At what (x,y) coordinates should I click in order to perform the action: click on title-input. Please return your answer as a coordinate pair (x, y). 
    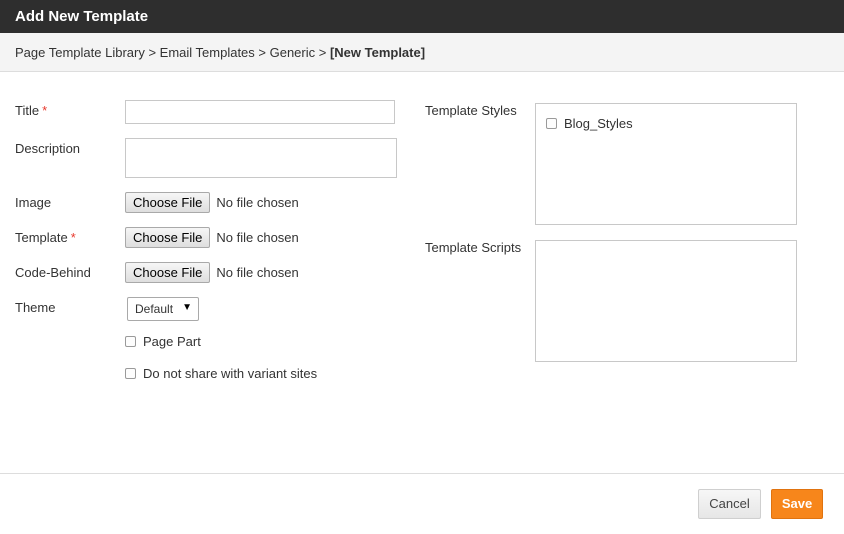
    Looking at the image, I should click on (260, 112).